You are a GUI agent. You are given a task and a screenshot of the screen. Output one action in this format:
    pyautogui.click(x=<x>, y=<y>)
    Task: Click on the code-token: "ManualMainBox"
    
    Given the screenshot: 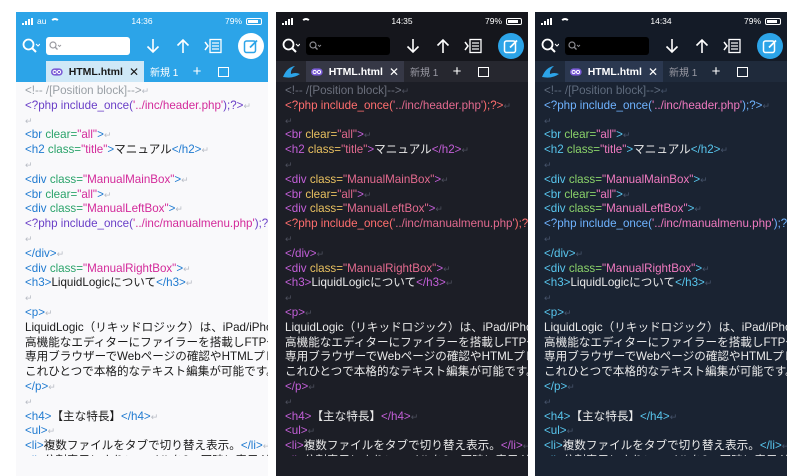 What is the action you would take?
    pyautogui.click(x=648, y=179)
    